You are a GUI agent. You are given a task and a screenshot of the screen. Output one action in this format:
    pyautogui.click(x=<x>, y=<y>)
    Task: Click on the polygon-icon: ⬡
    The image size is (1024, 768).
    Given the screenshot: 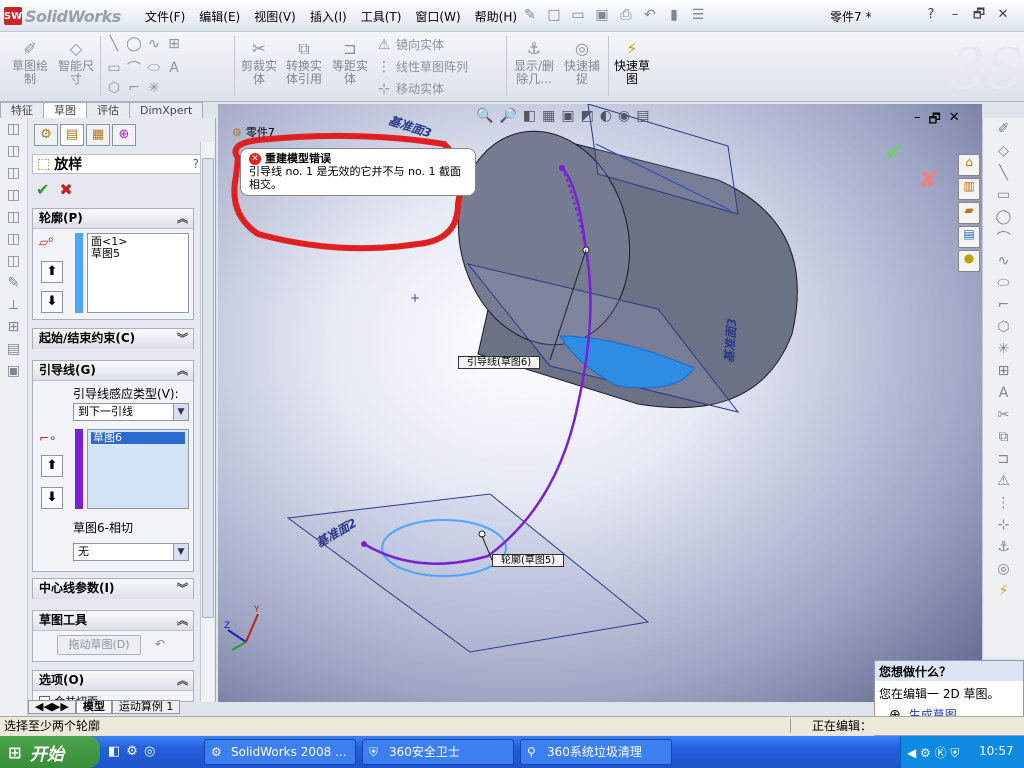 What is the action you would take?
    pyautogui.click(x=1003, y=327)
    